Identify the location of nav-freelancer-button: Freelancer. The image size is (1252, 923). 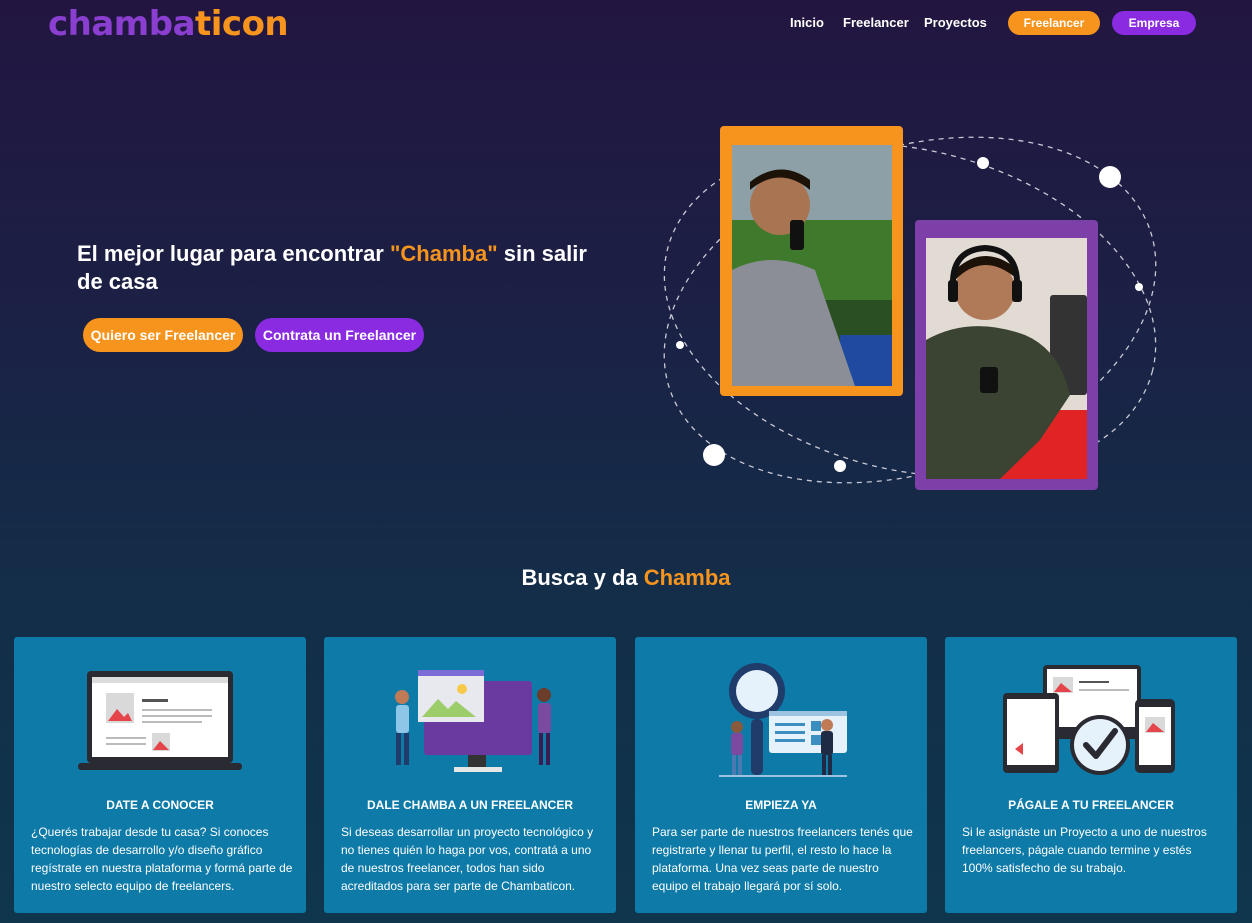
(1054, 23).